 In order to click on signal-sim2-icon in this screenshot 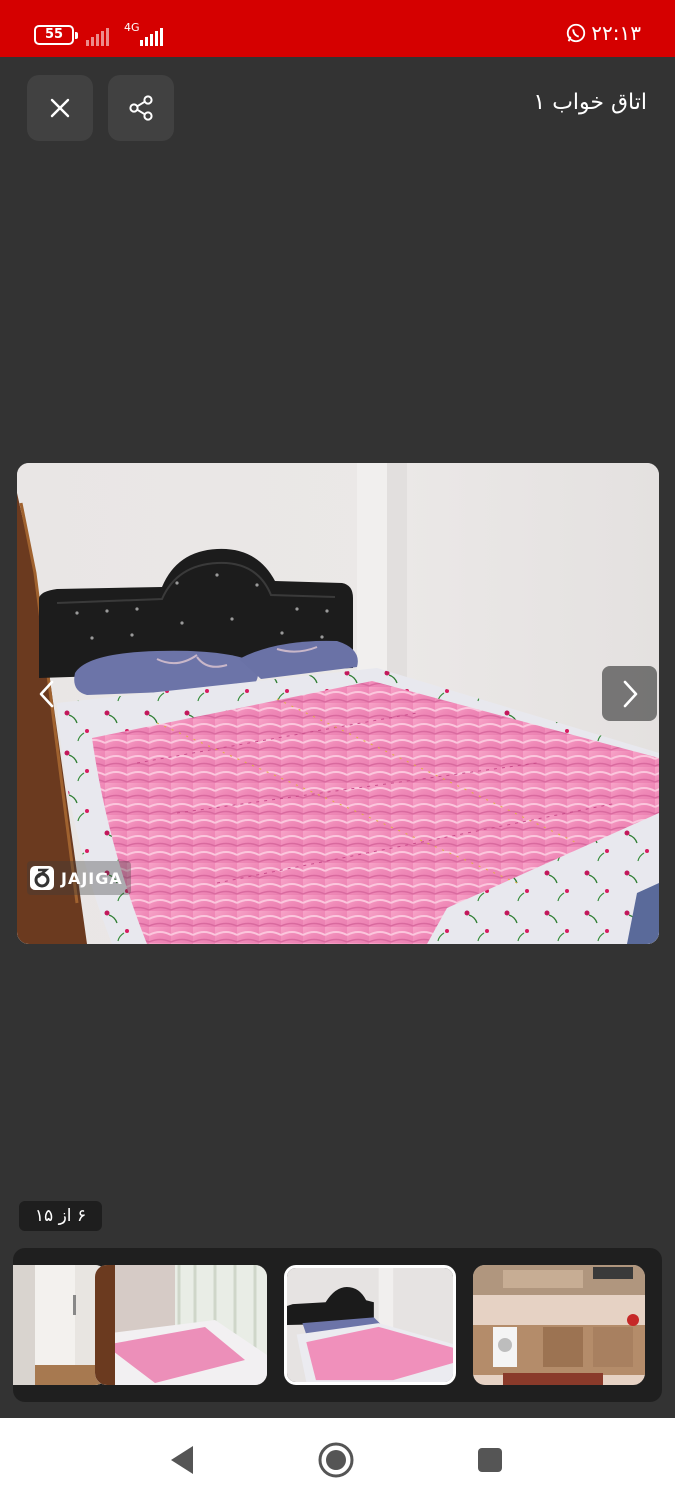, I will do `click(151, 34)`.